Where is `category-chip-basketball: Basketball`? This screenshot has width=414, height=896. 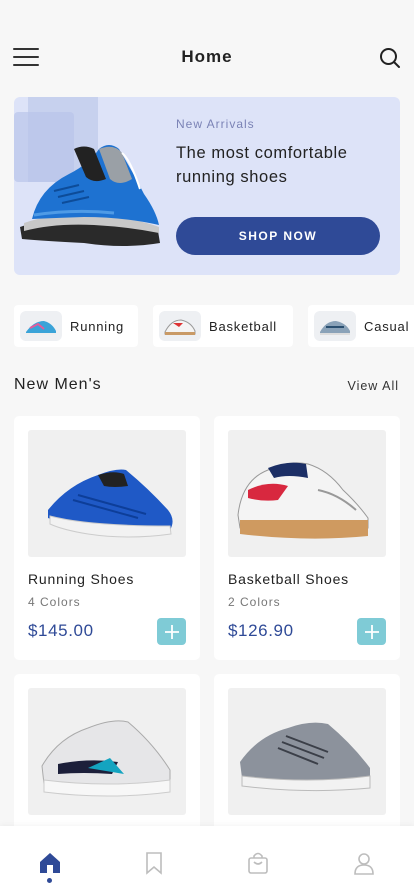
category-chip-basketball: Basketball is located at coordinates (223, 326).